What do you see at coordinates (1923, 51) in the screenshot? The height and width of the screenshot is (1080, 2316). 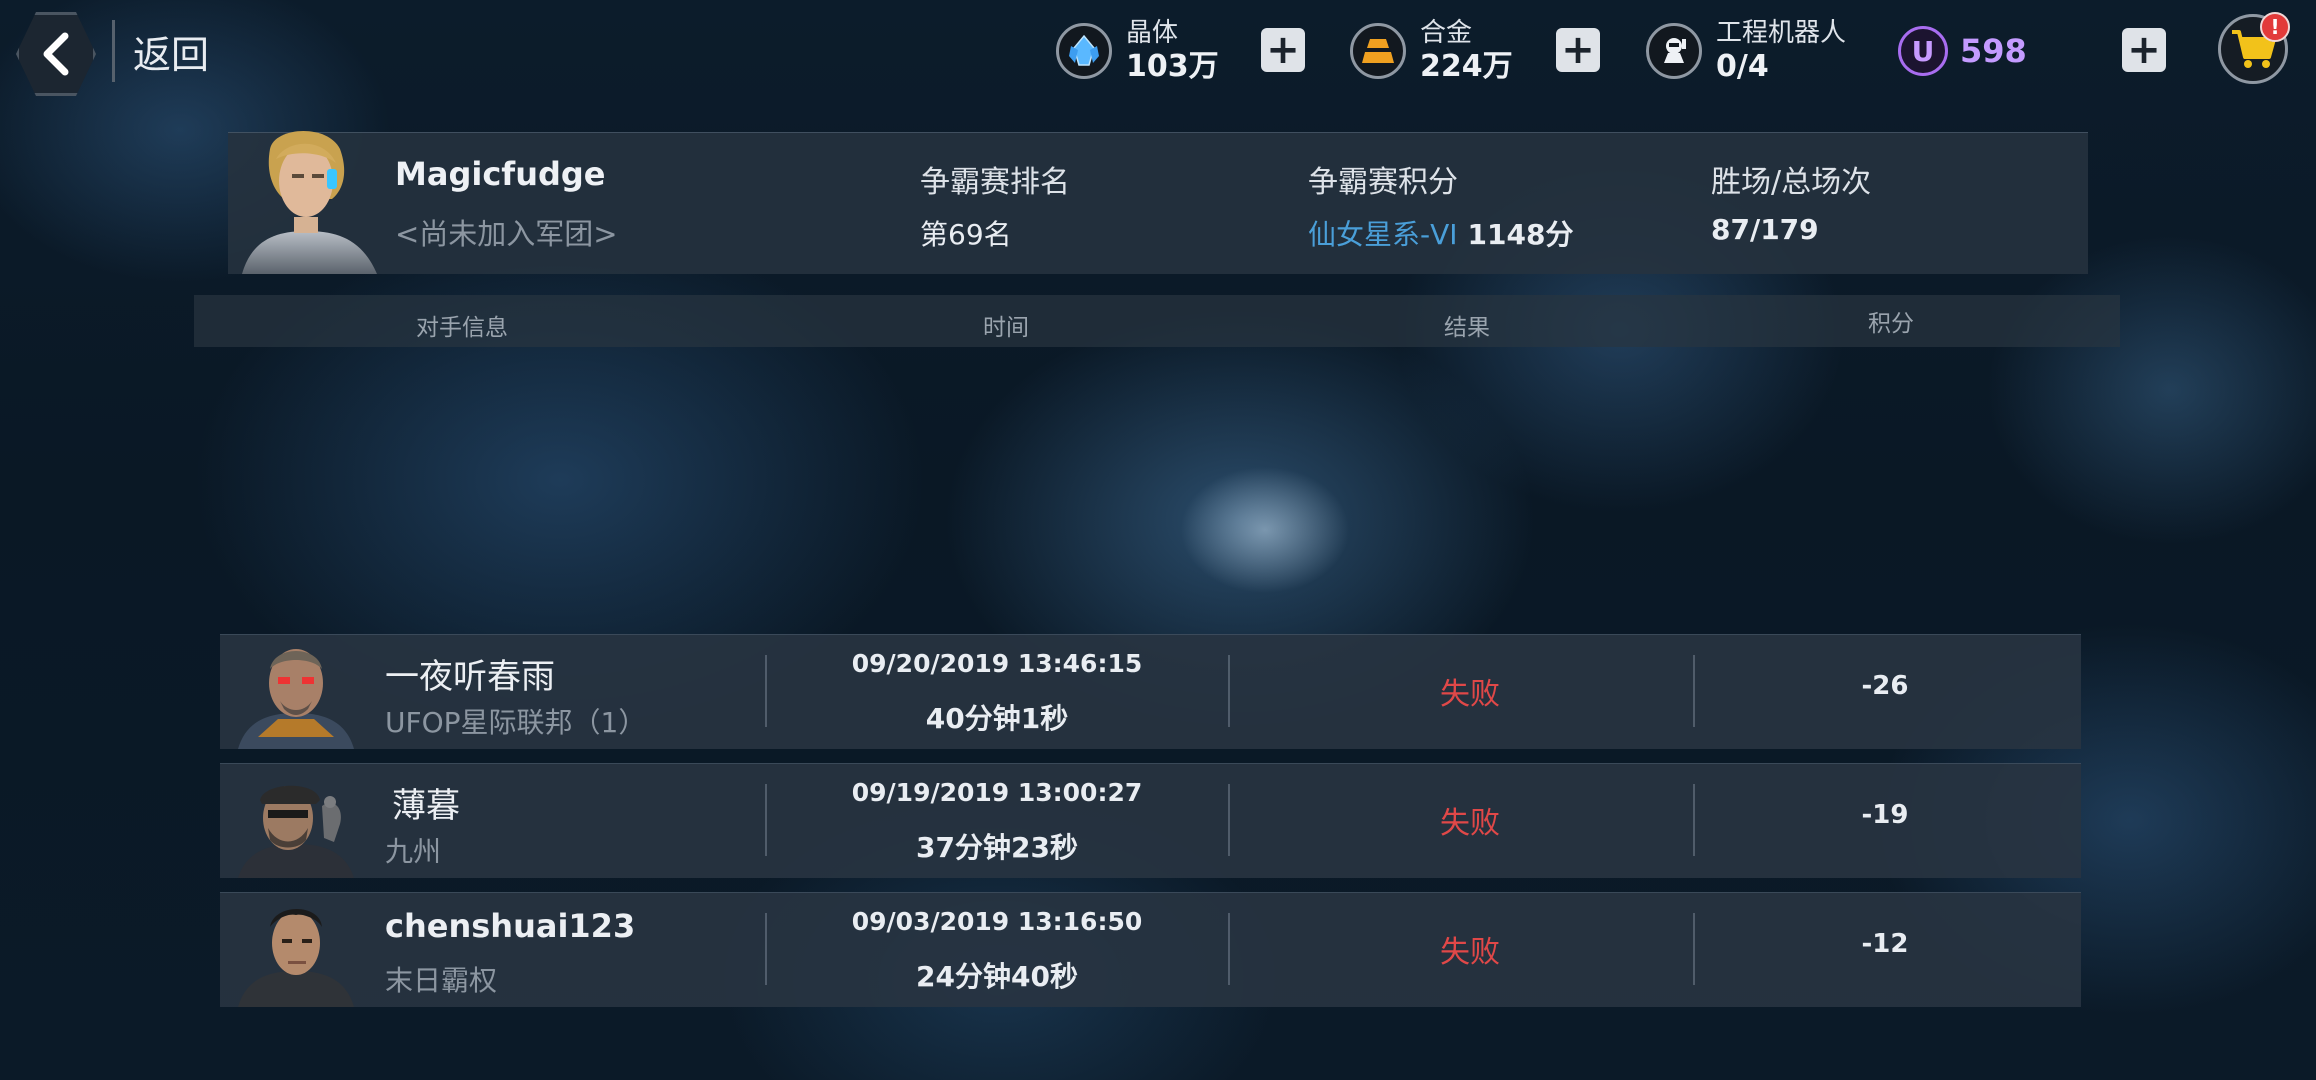 I see `premium-currency-icon: U` at bounding box center [1923, 51].